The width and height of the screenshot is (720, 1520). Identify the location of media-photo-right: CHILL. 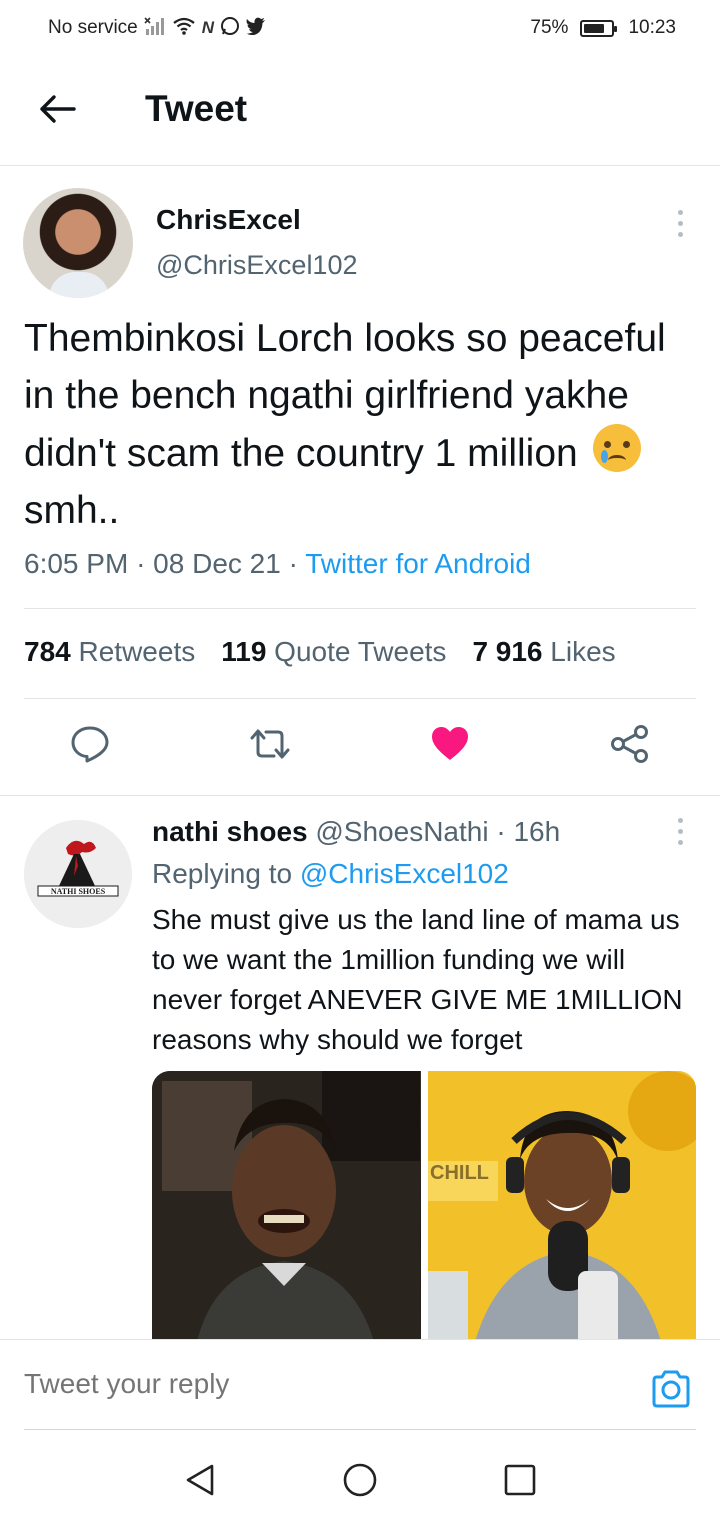
(561, 1205).